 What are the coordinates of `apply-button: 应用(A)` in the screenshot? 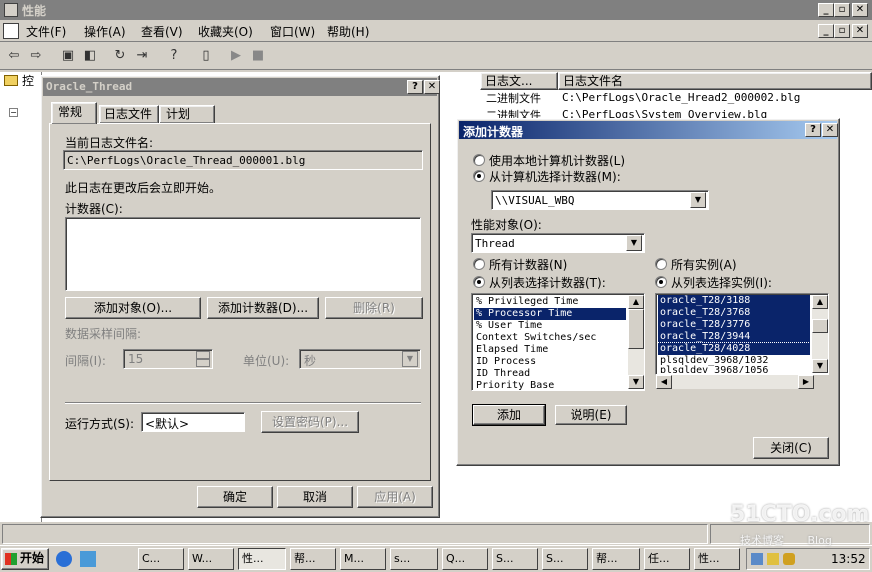 It's located at (395, 497).